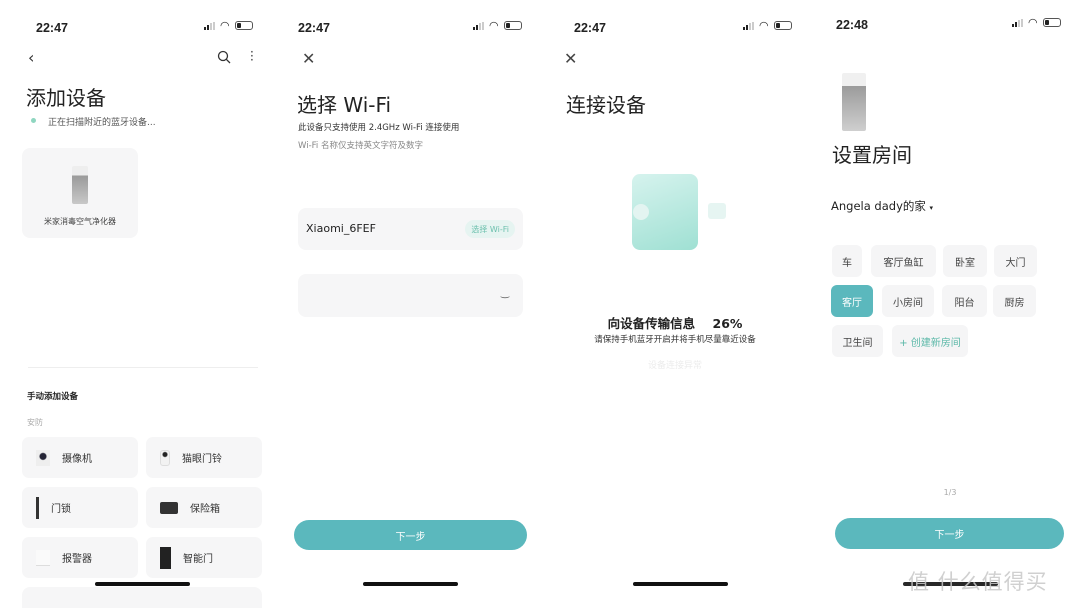 The height and width of the screenshot is (608, 1080). Describe the element at coordinates (143, 367) in the screenshot. I see `divider` at that location.